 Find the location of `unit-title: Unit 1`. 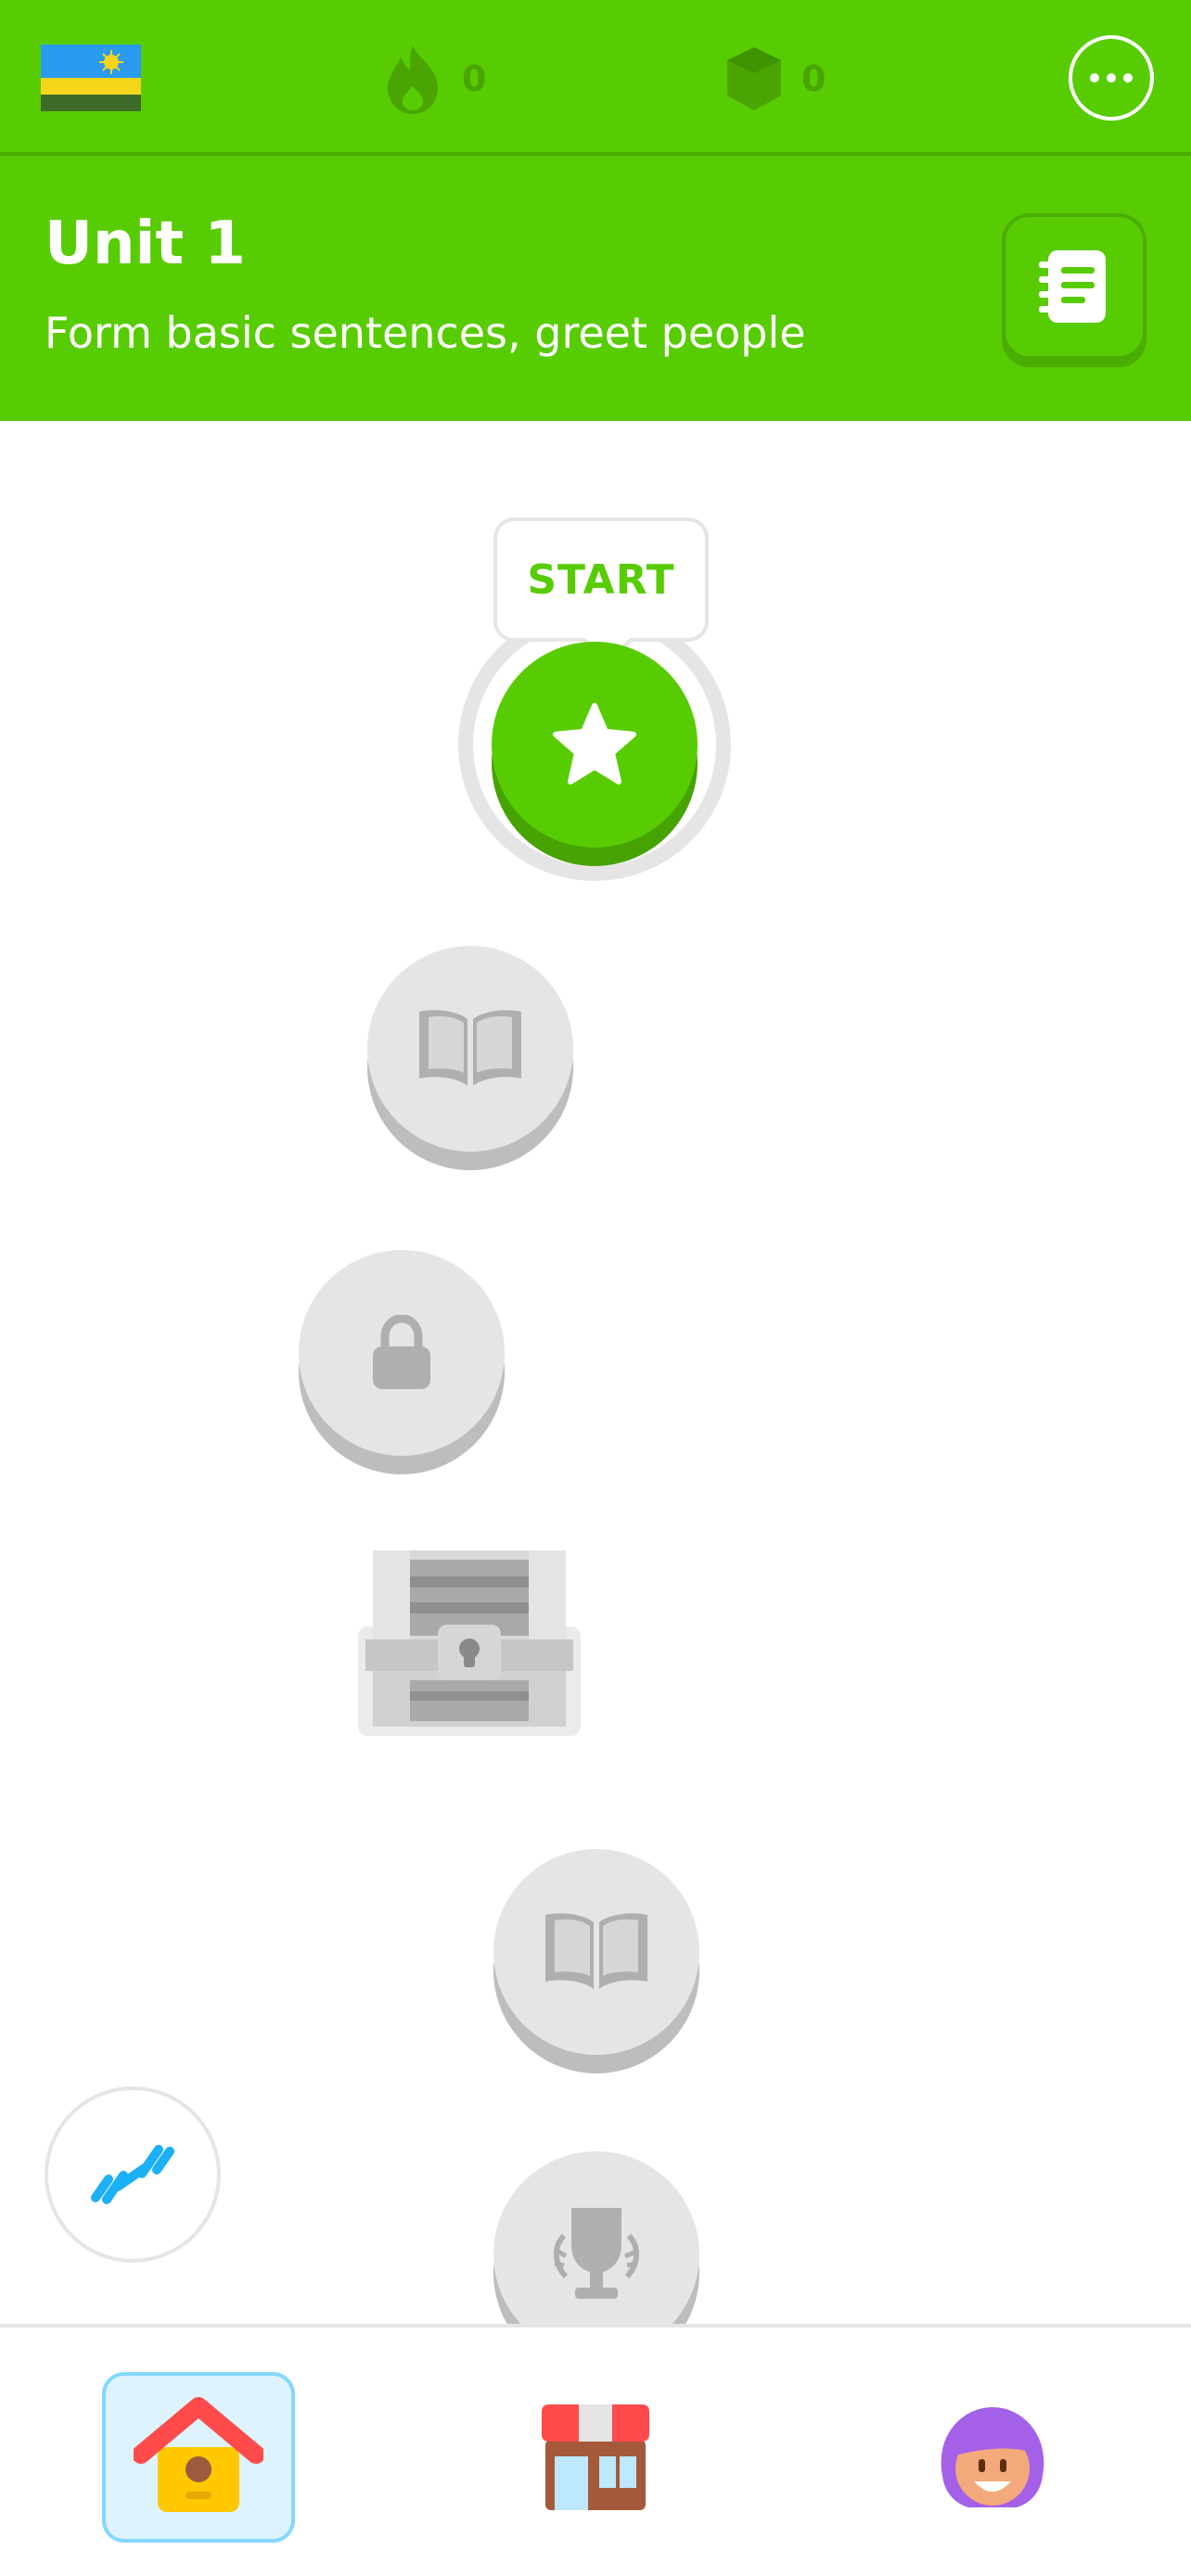

unit-title: Unit 1 is located at coordinates (145, 244).